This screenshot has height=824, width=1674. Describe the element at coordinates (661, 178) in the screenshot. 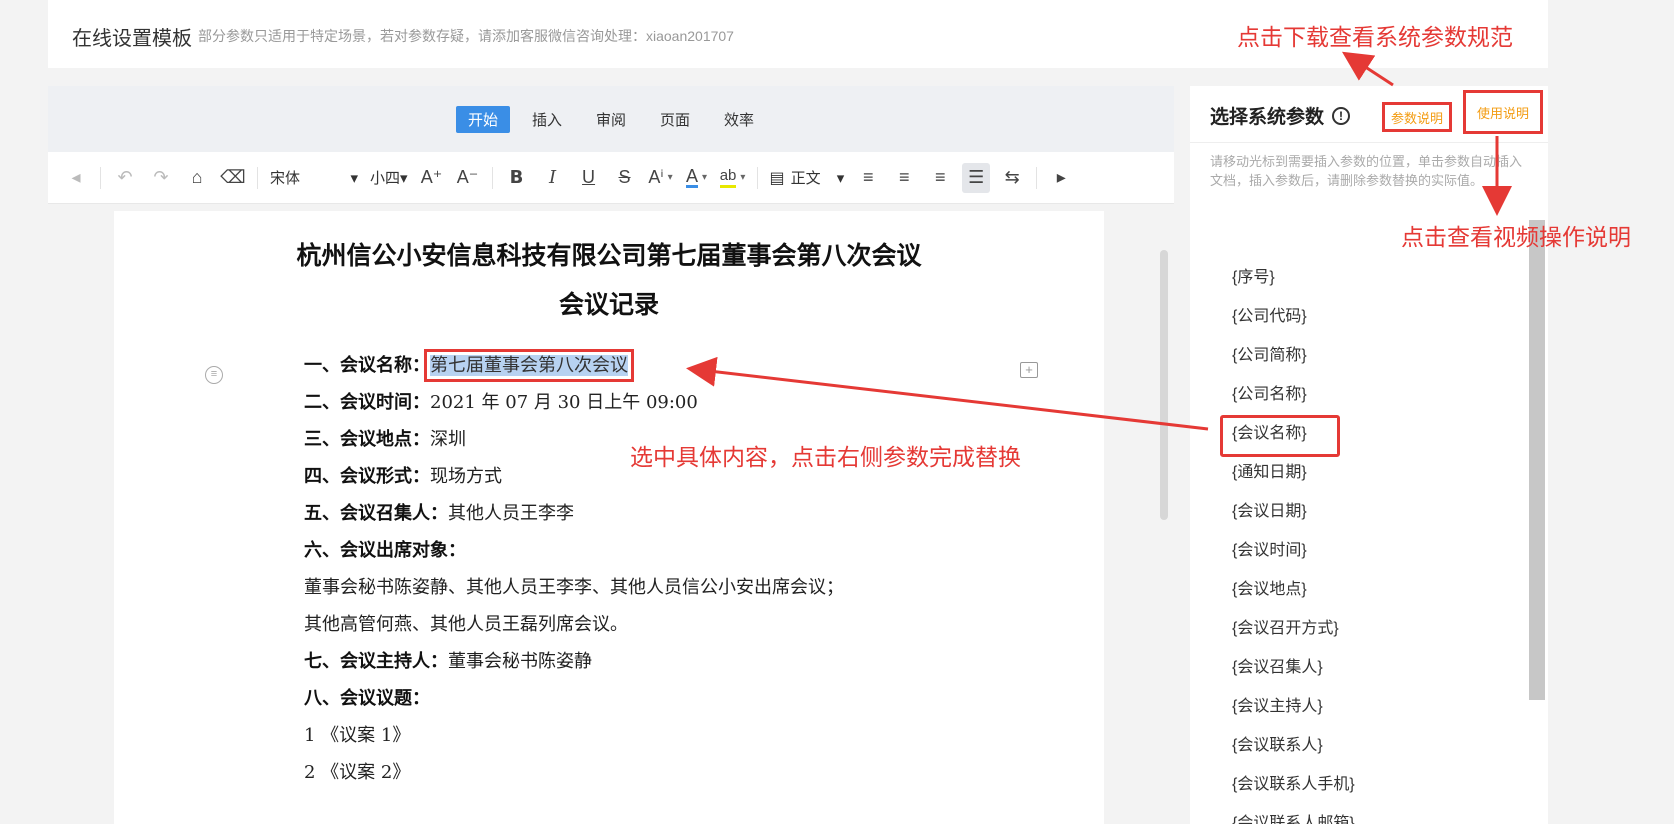

I see `superscript-icon: Aⁱ ▾` at that location.